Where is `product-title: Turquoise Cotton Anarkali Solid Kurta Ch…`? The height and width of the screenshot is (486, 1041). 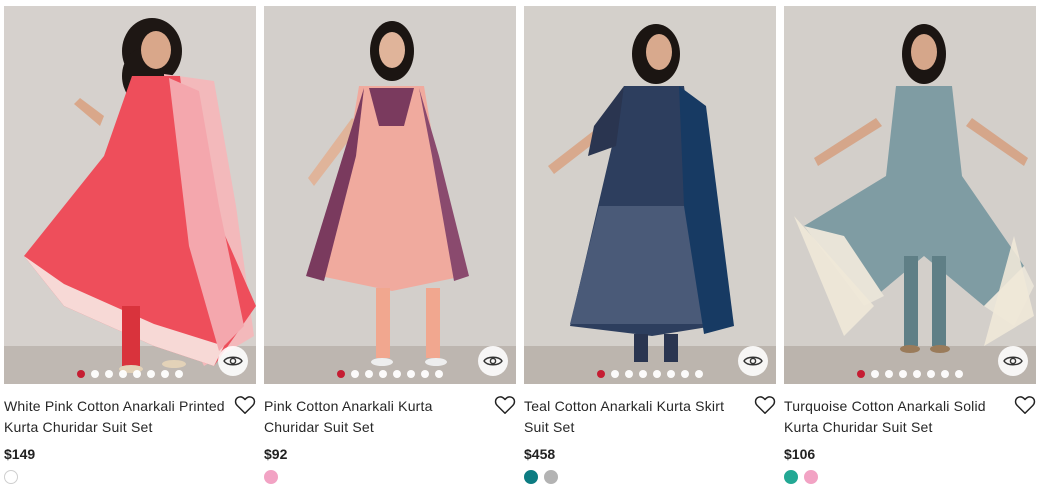 product-title: Turquoise Cotton Anarkali Solid Kurta Ch… is located at coordinates (895, 417).